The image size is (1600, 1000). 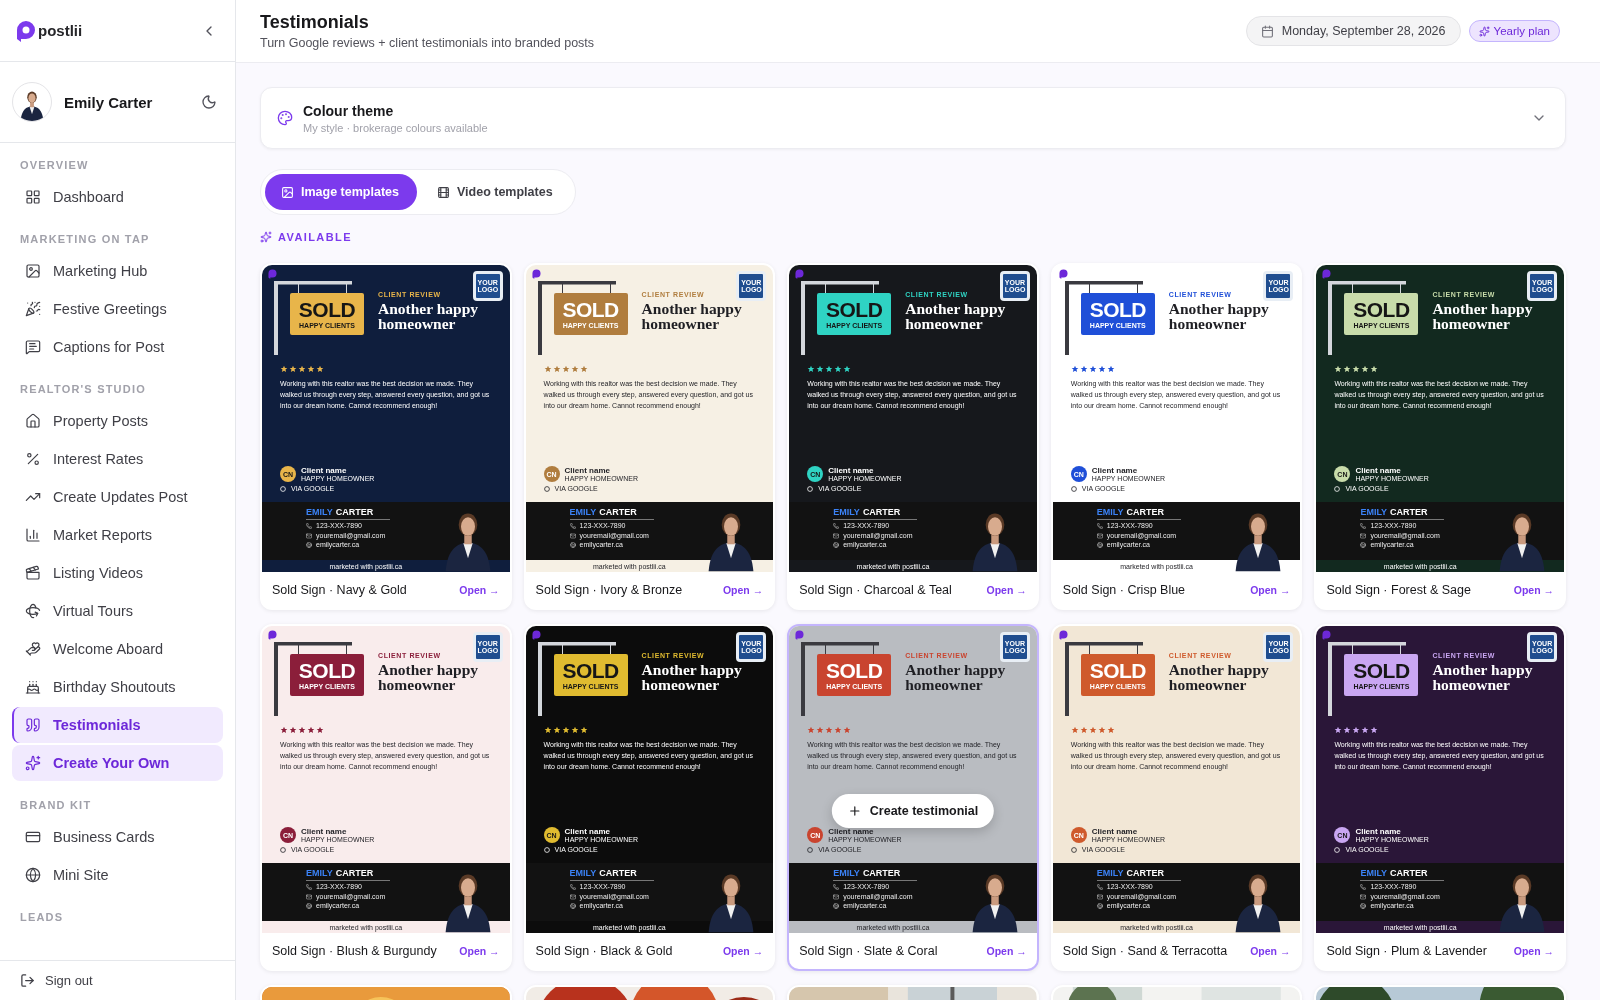 I want to click on nav-item: Create Updates Post, so click(x=117, y=497).